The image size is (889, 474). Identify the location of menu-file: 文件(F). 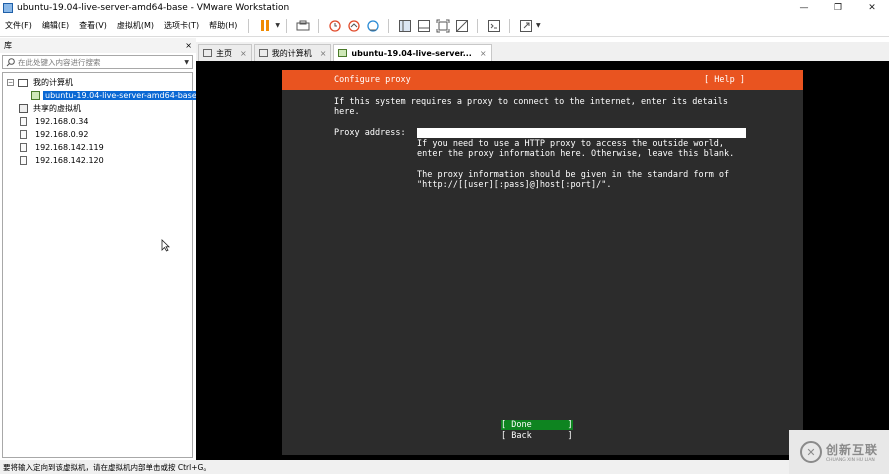
(18, 25).